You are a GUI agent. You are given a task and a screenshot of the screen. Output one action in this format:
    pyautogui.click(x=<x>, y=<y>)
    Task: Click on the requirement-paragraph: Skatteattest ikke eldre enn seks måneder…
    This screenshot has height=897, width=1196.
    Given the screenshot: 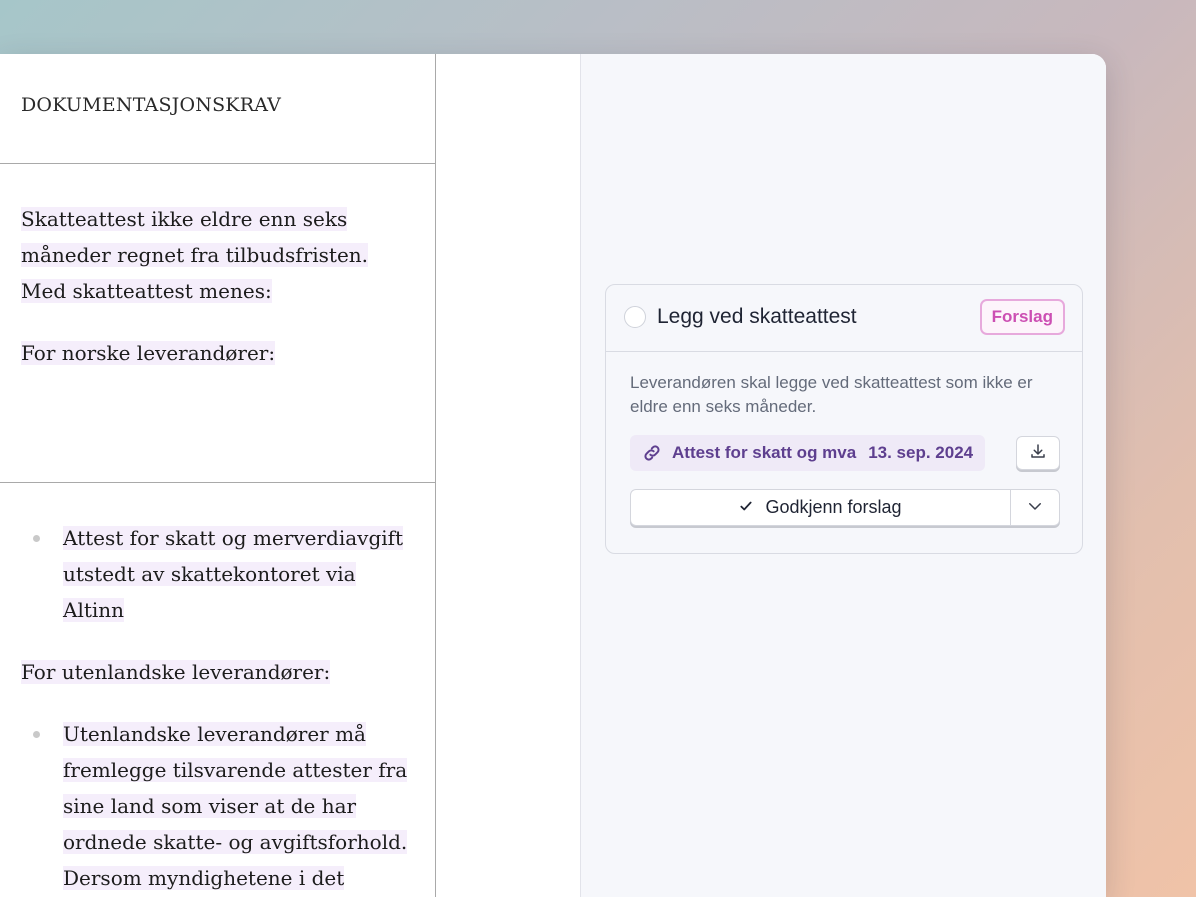 What is the action you would take?
    pyautogui.click(x=217, y=255)
    